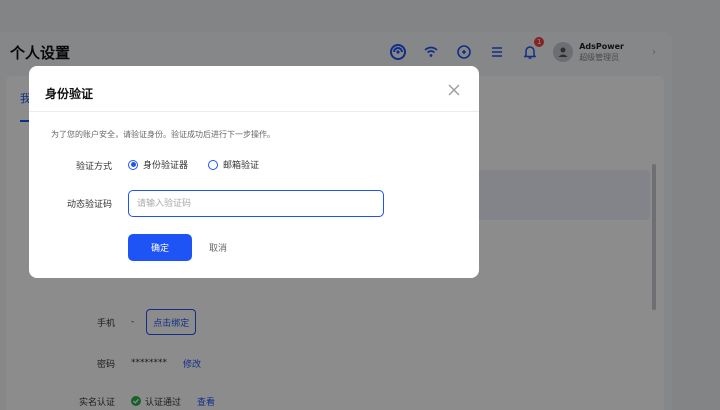 The width and height of the screenshot is (720, 410). What do you see at coordinates (454, 90) in the screenshot?
I see `close-icon` at bounding box center [454, 90].